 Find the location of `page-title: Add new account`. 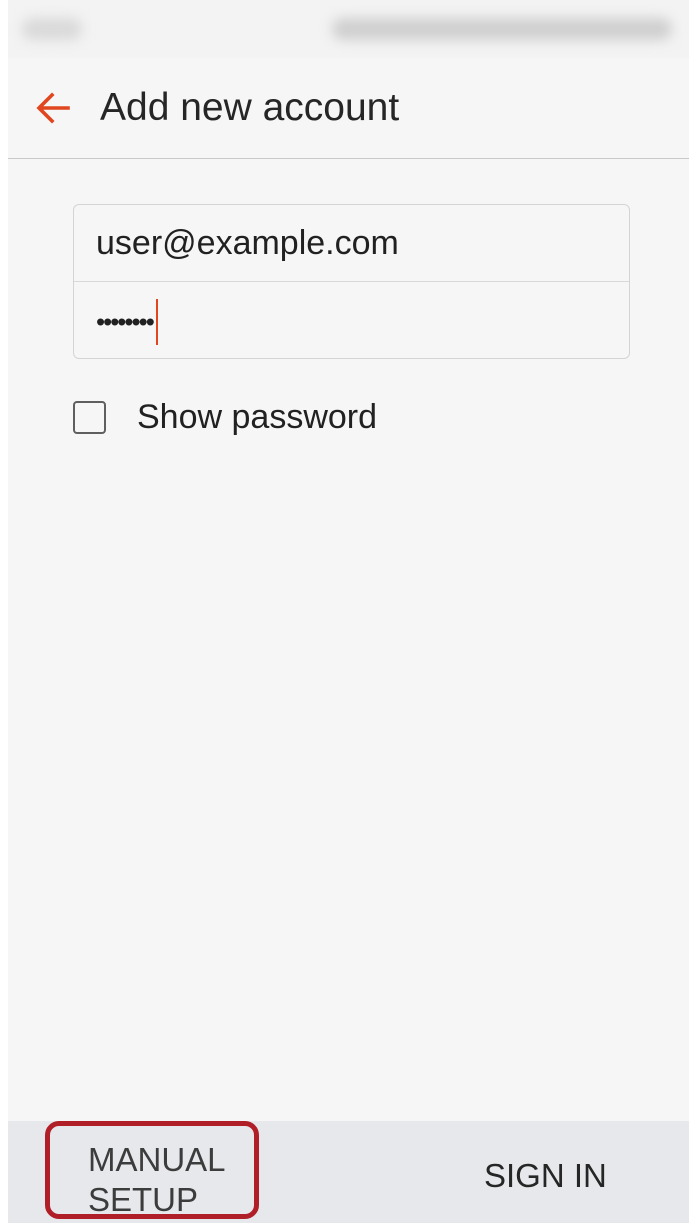

page-title: Add new account is located at coordinates (250, 107).